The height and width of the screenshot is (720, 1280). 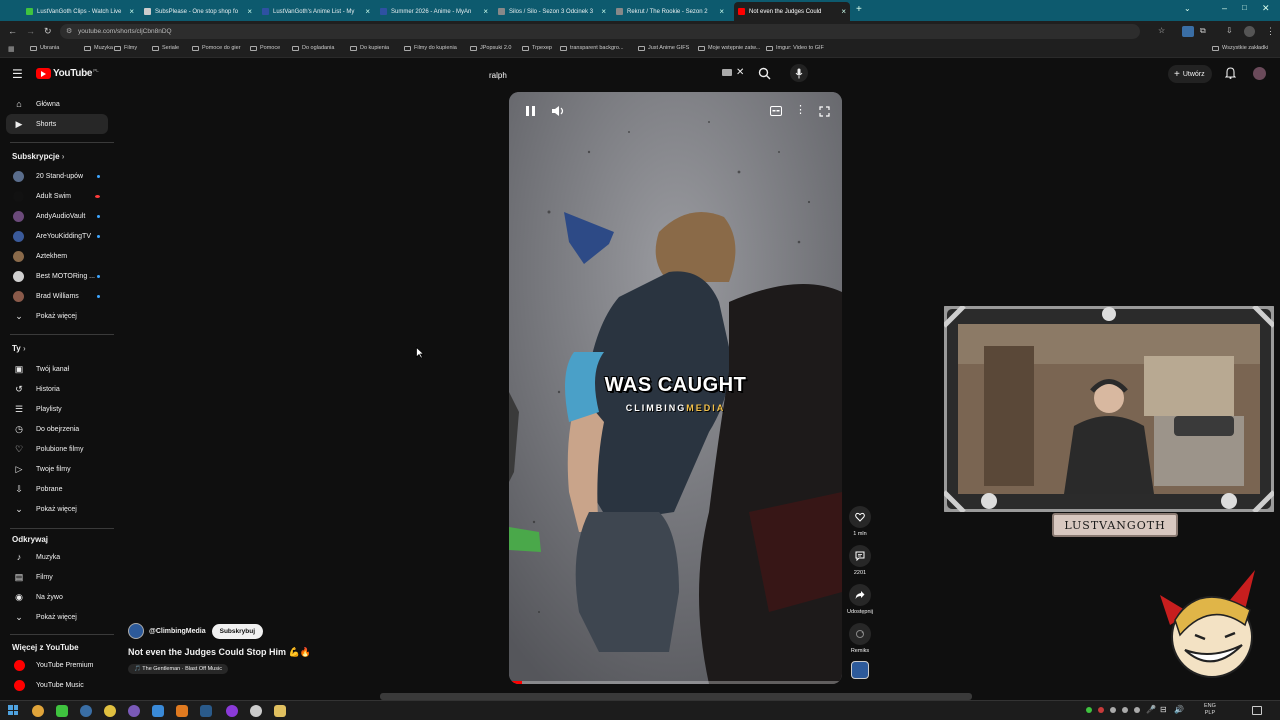 What do you see at coordinates (136, 631) in the screenshot?
I see `channel-avatar` at bounding box center [136, 631].